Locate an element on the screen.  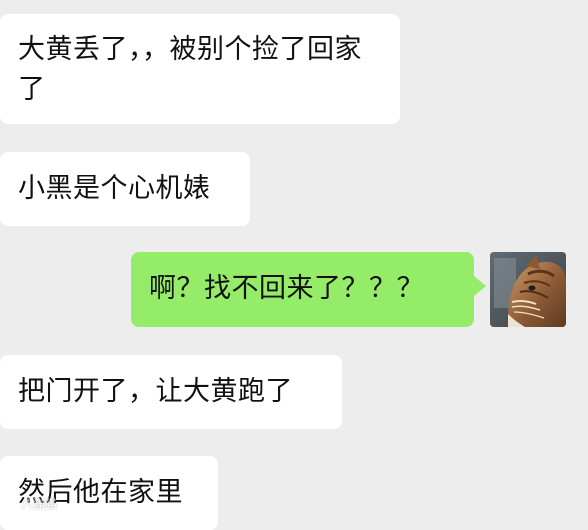
watermark: 八猫猫 is located at coordinates (50, 503).